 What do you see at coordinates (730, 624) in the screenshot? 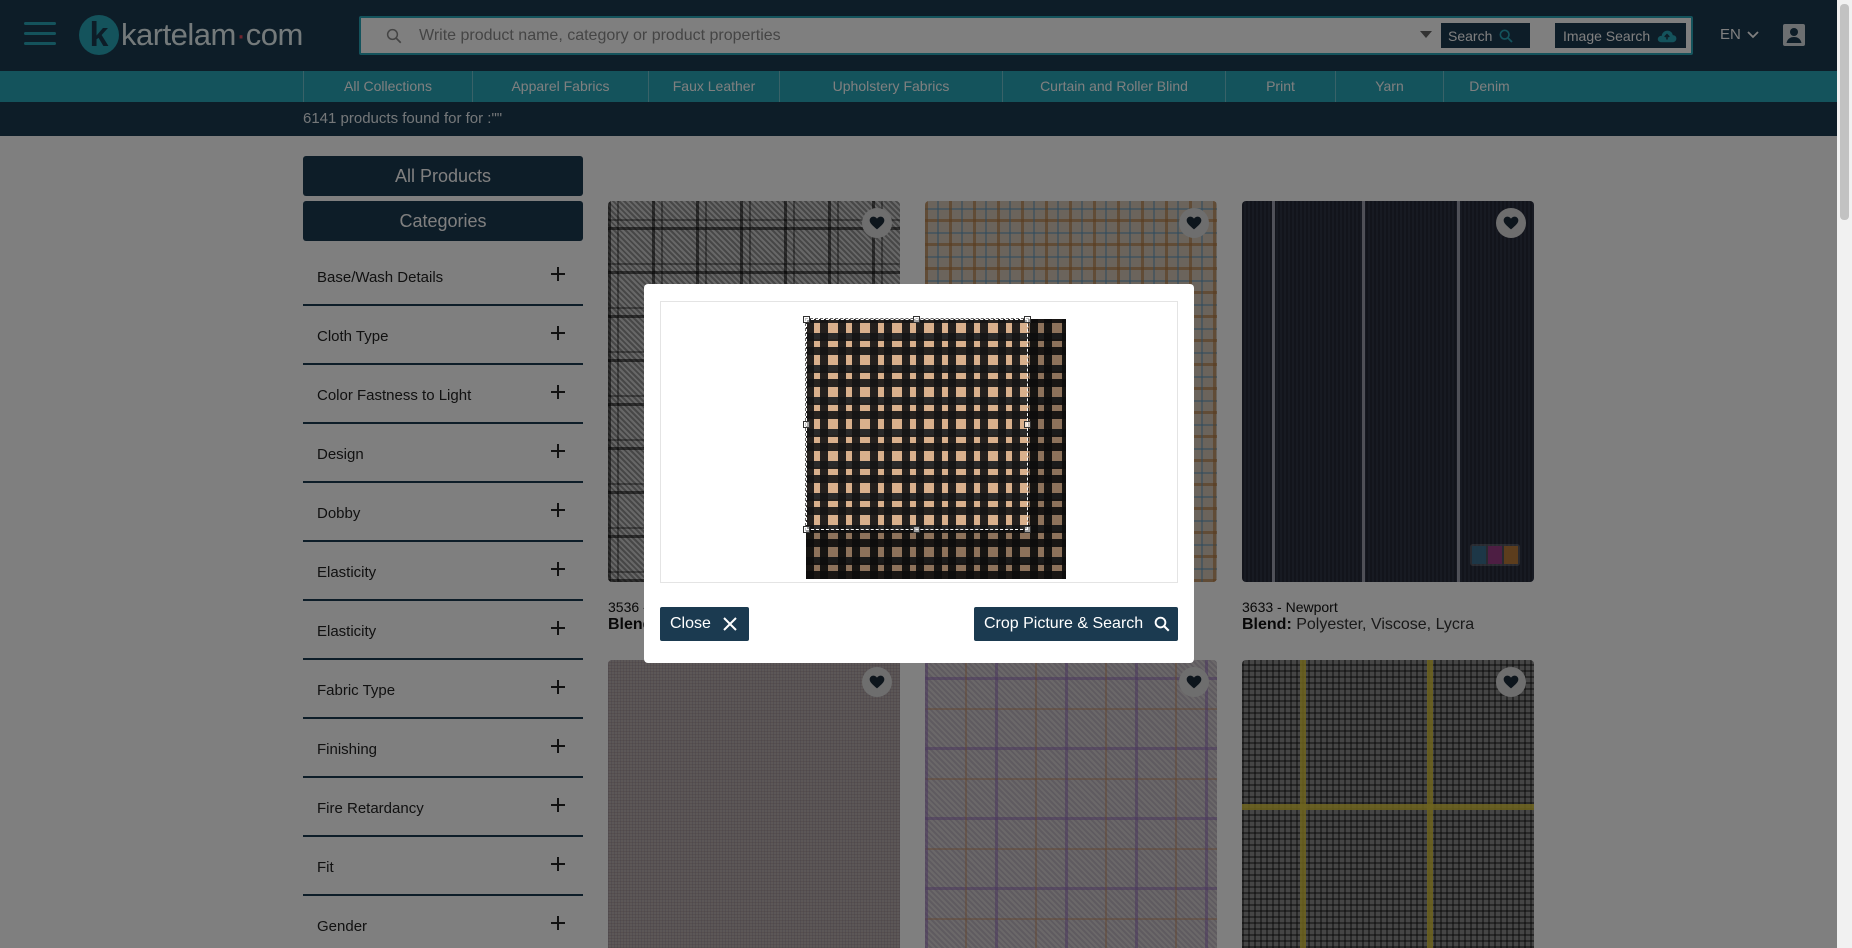
I see `close-icon` at bounding box center [730, 624].